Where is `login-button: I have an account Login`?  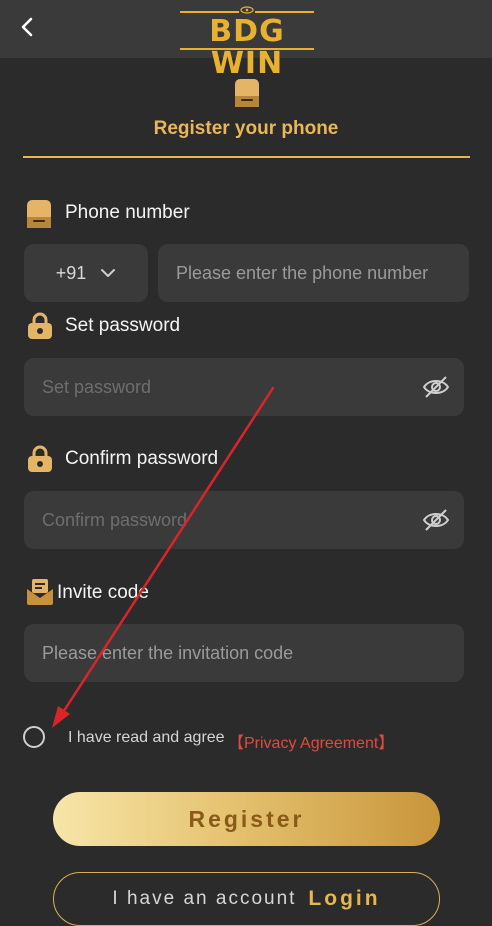 login-button: I have an account Login is located at coordinates (246, 899).